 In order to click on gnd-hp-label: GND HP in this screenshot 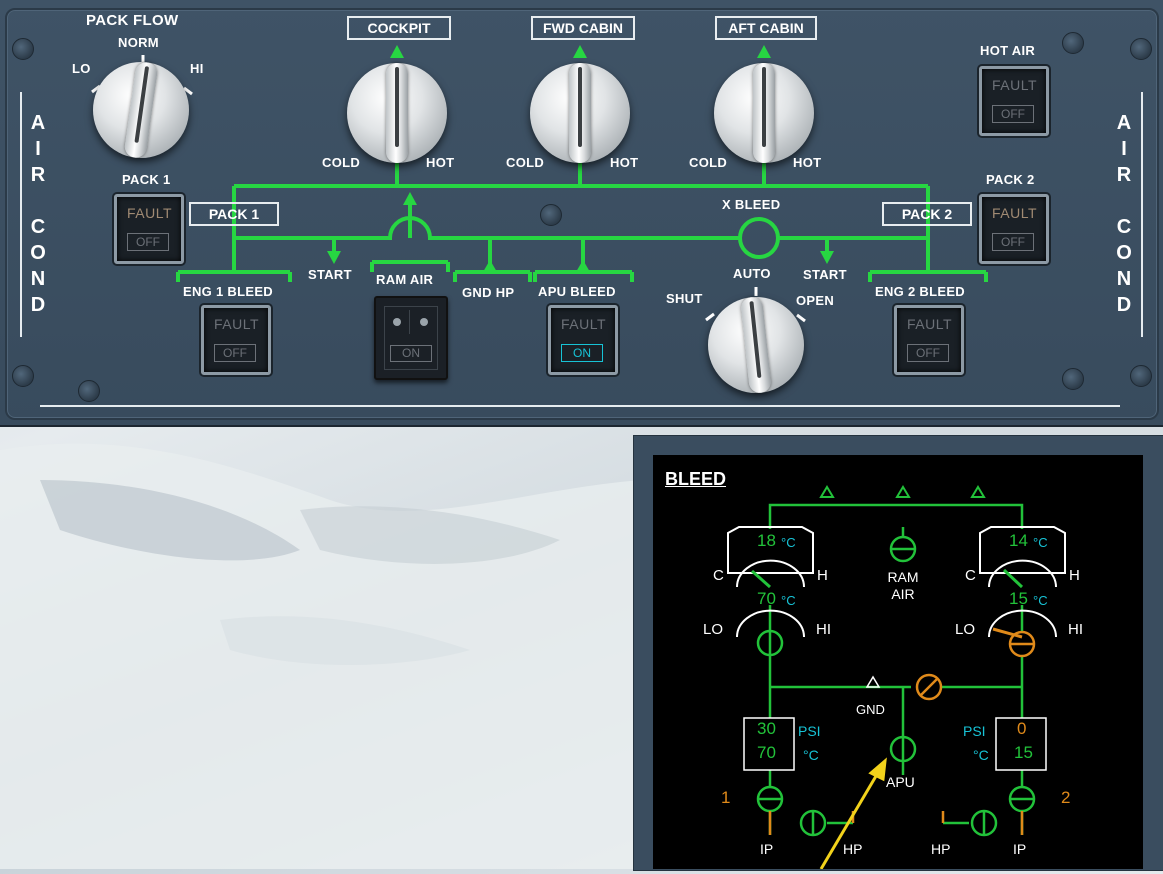, I will do `click(488, 292)`.